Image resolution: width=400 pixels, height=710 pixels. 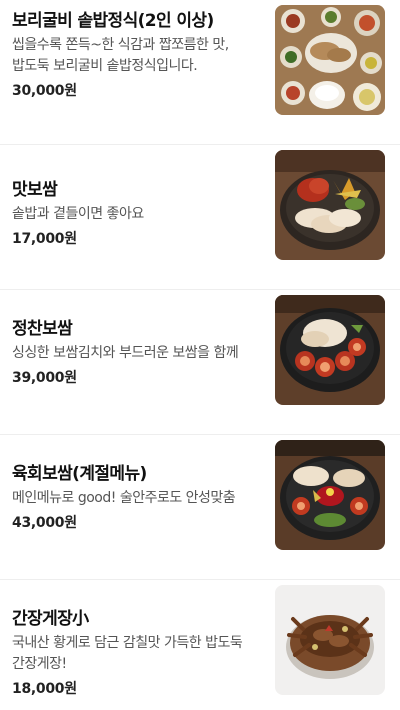 I want to click on menu-item-price: 18,000원, so click(x=44, y=689).